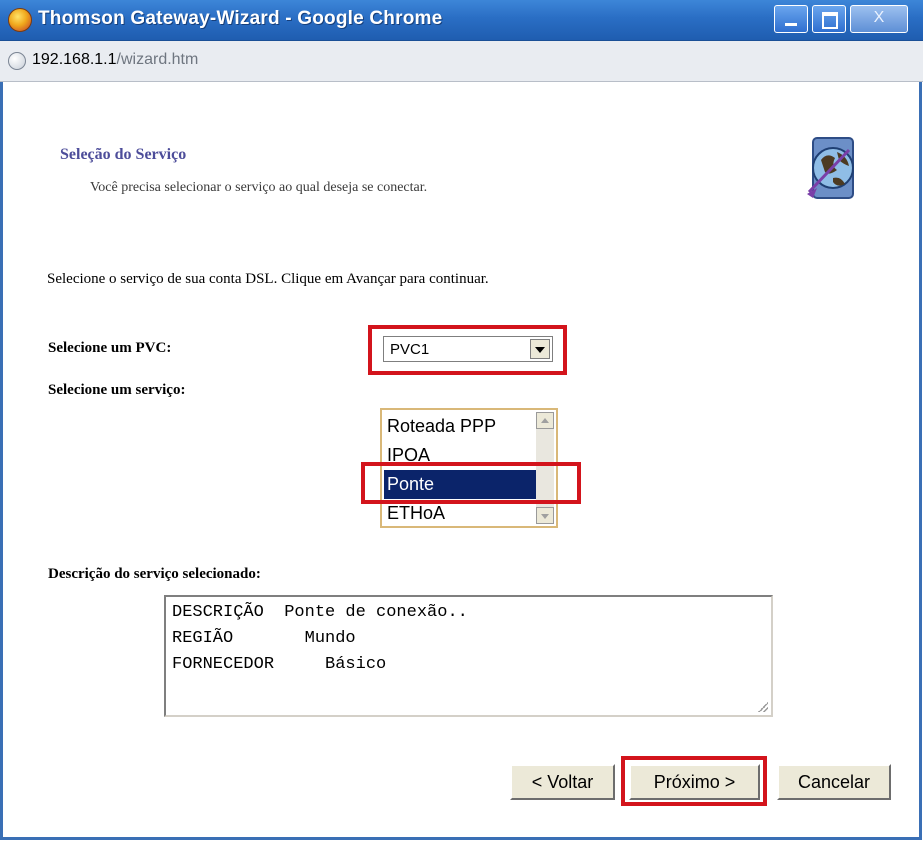 Image resolution: width=923 pixels, height=841 pixels. I want to click on description-line: DESCRIÇÃO Ponte de conexão.., so click(320, 612).